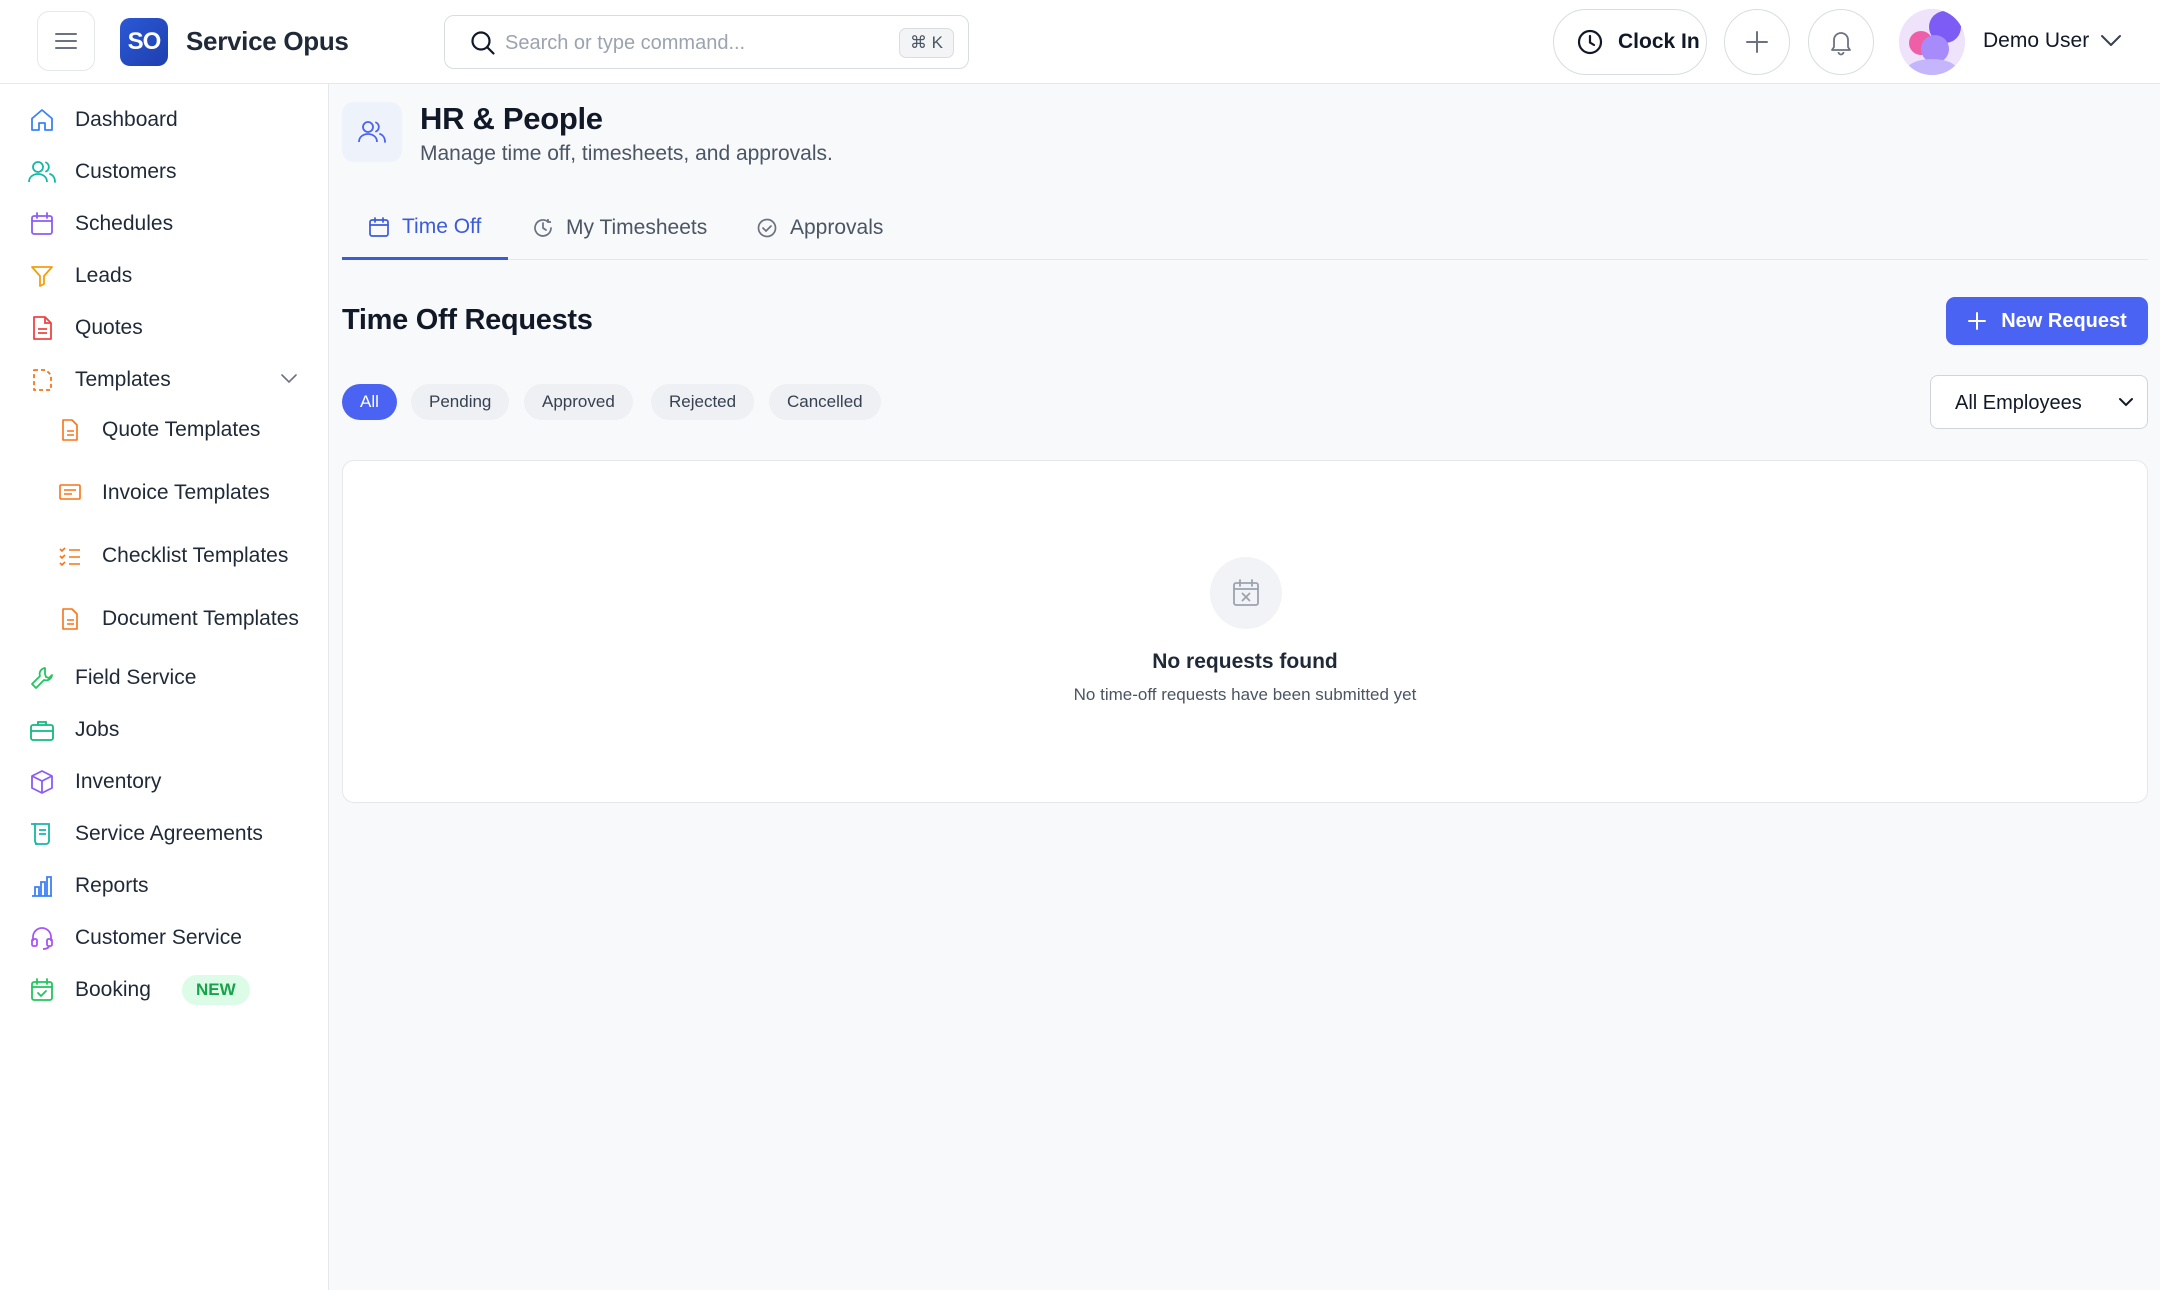 The image size is (2160, 1290). I want to click on sidebar-item-label: Quote Templates, so click(181, 429).